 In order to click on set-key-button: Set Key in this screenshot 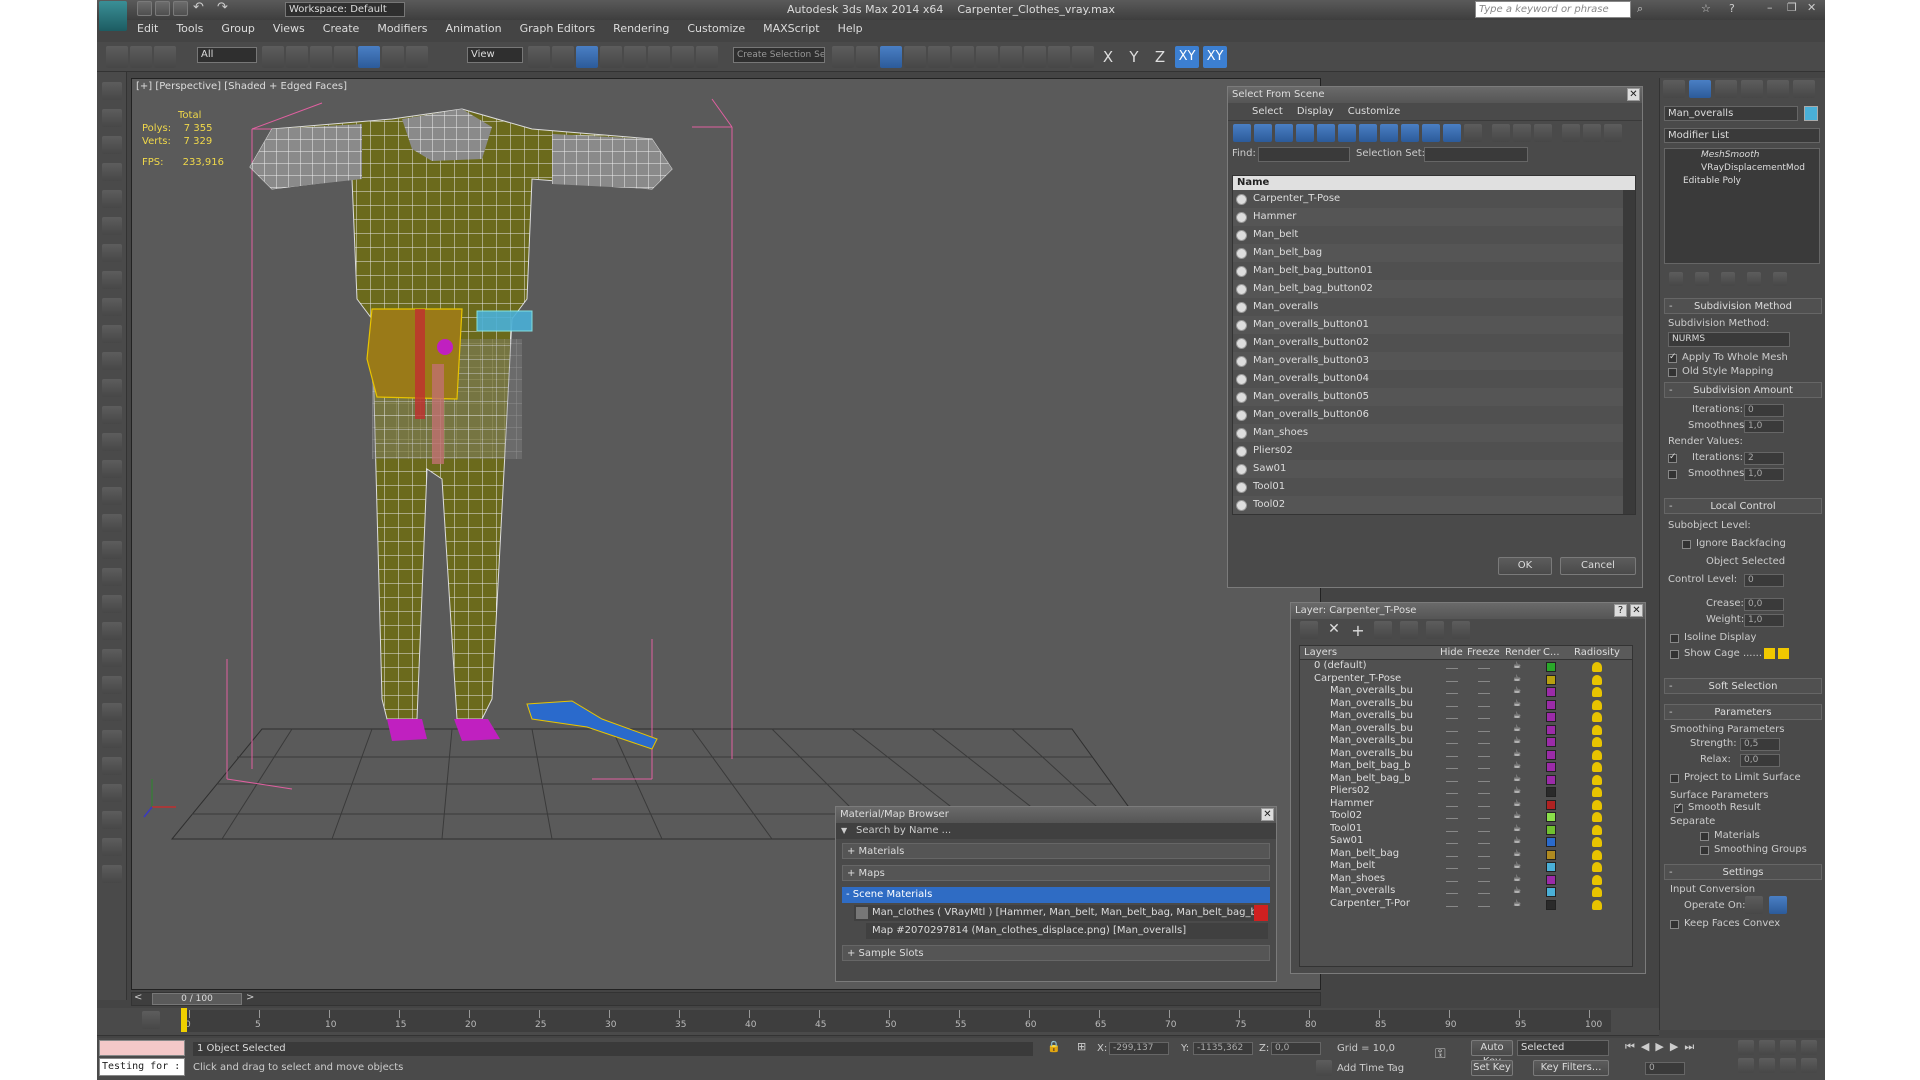, I will do `click(1492, 1068)`.